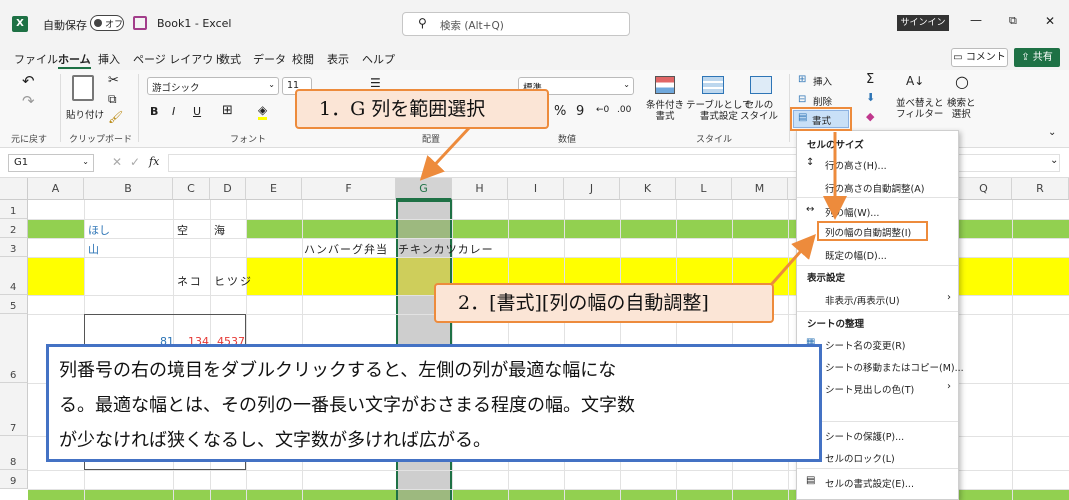 Image resolution: width=1069 pixels, height=500 pixels. I want to click on arrow-step2, so click(792, 260).